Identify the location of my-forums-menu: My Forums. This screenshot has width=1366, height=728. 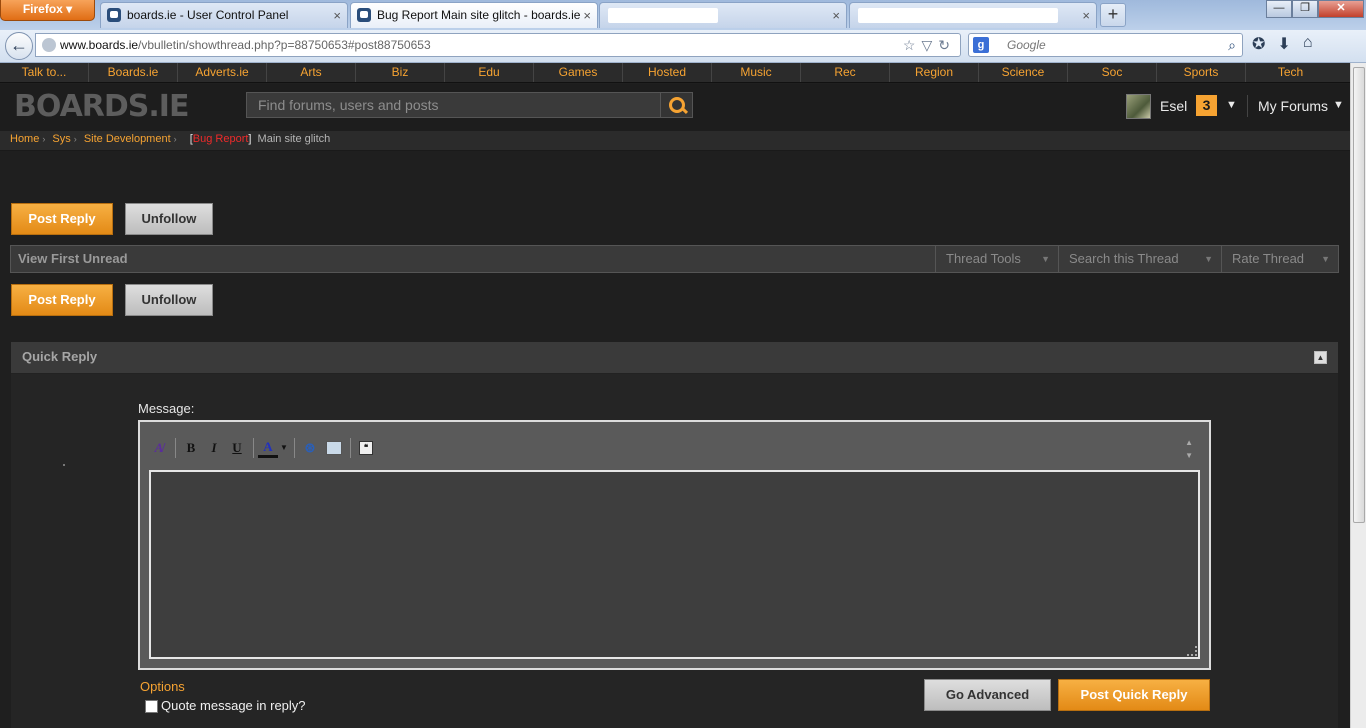
(1287, 106).